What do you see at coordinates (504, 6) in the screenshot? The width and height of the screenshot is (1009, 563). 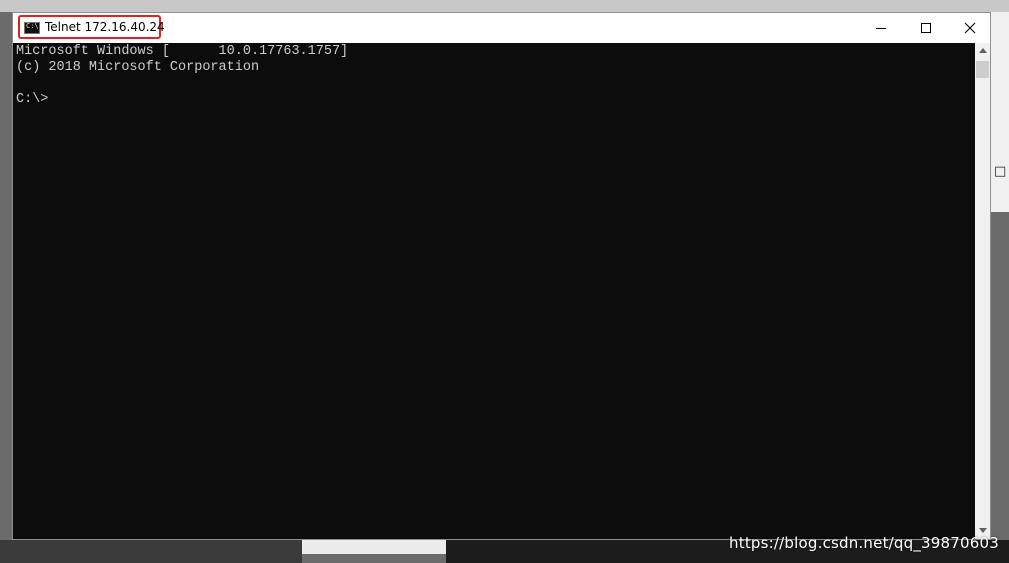 I see `background-desktop-top` at bounding box center [504, 6].